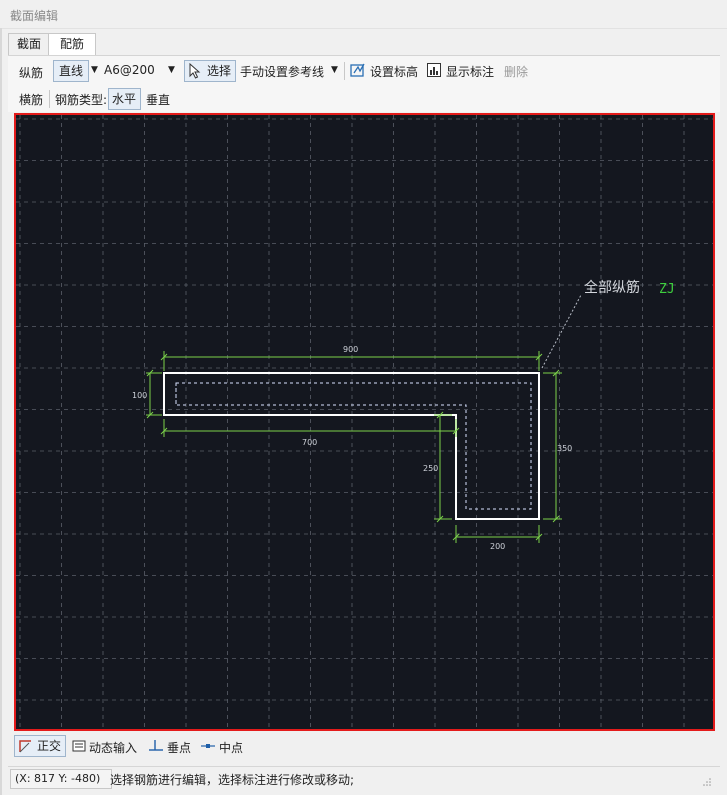 This screenshot has width=727, height=795. What do you see at coordinates (470, 71) in the screenshot?
I see `show-annotation-button: 显示标注` at bounding box center [470, 71].